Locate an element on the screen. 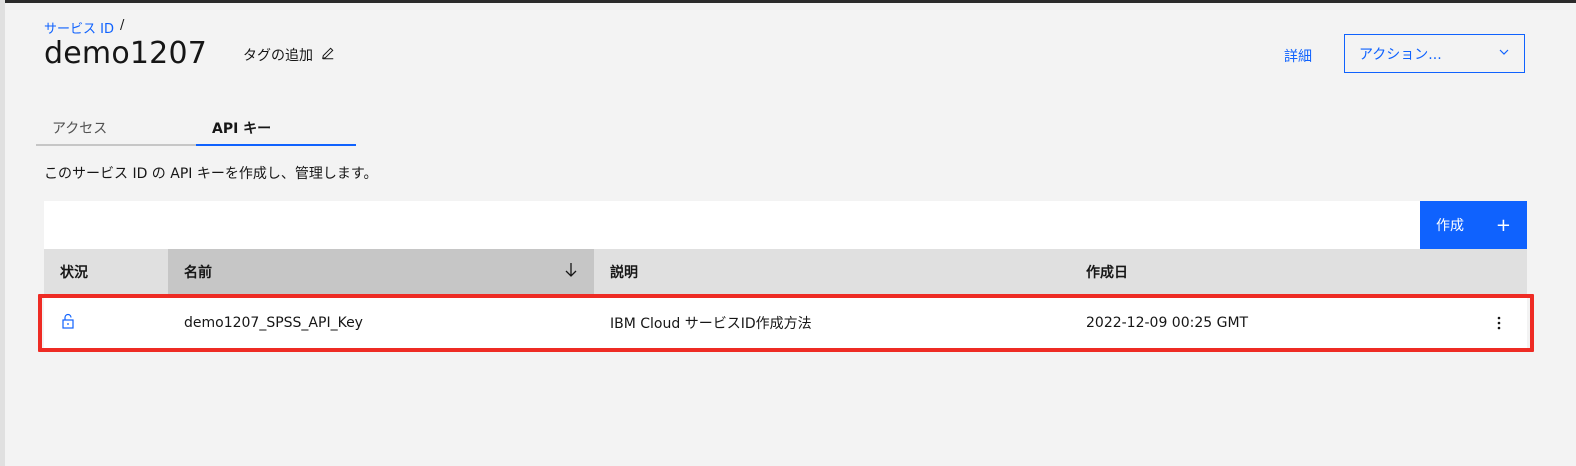 Image resolution: width=1576 pixels, height=466 pixels. edit-icon is located at coordinates (328, 55).